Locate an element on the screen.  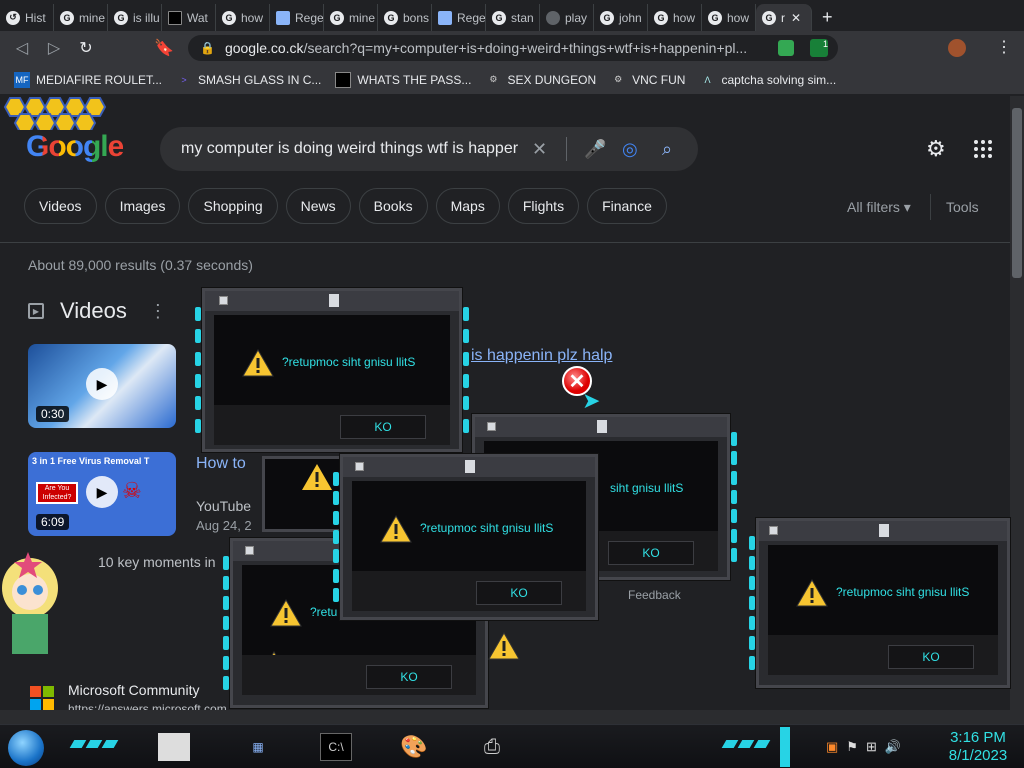
chip-news: News is located at coordinates (318, 206).